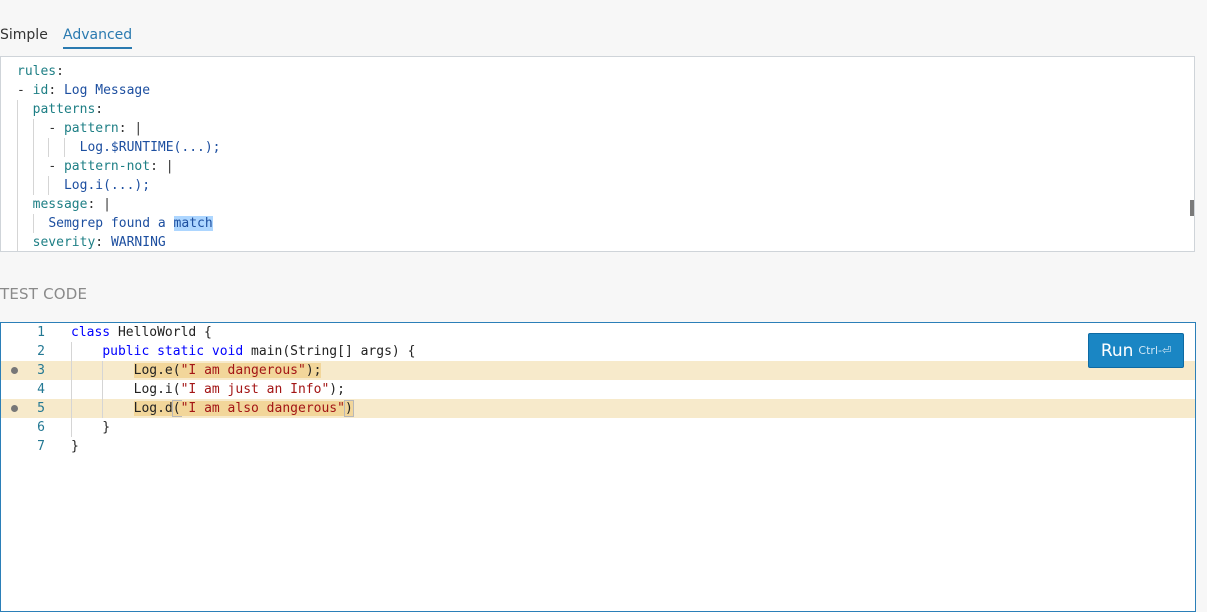 The width and height of the screenshot is (1207, 612). What do you see at coordinates (598, 370) in the screenshot?
I see `matched-code-line: 3 Log.e("I am dangerous");` at bounding box center [598, 370].